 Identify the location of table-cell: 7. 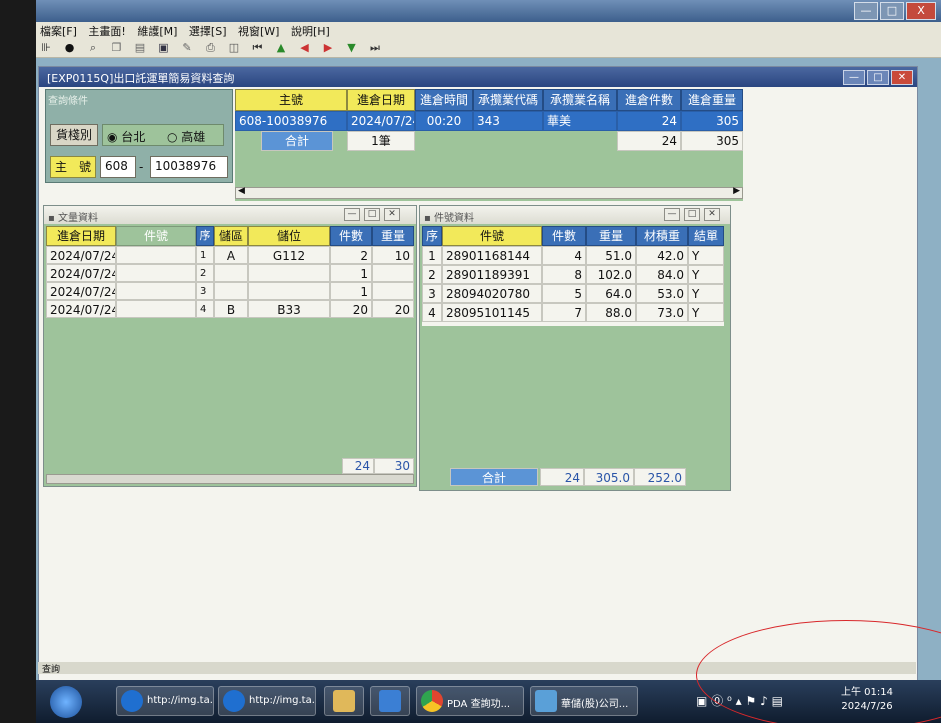
(564, 312).